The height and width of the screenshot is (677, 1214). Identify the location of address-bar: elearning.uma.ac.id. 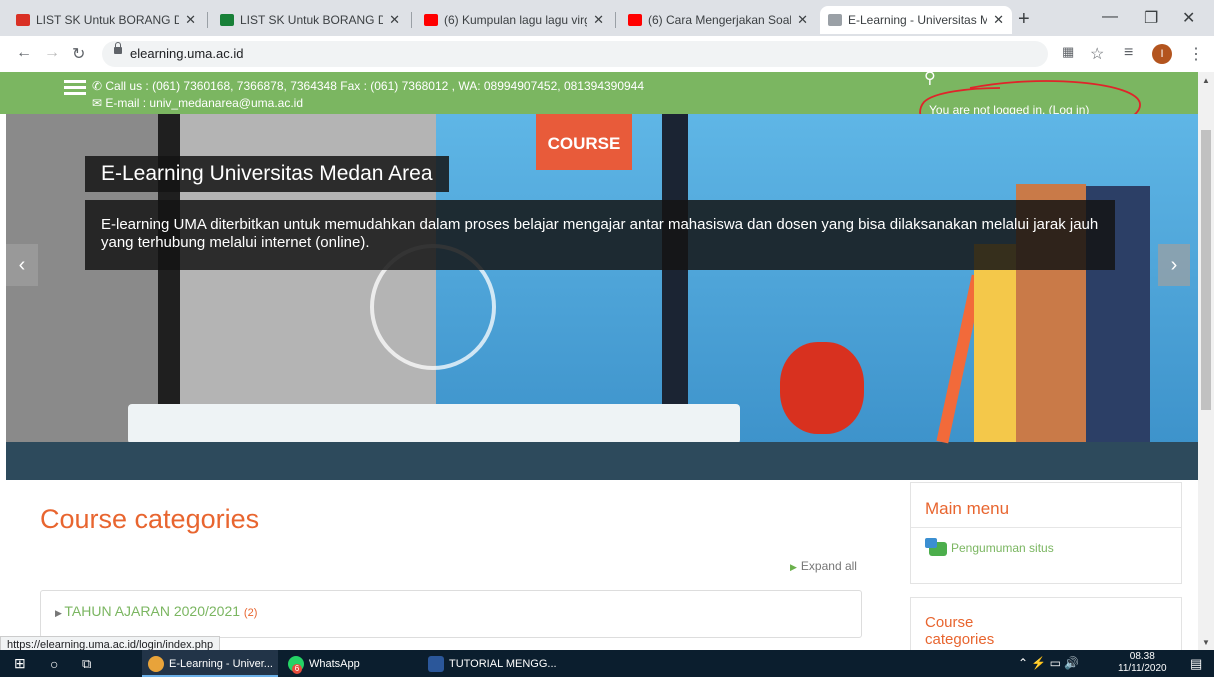
(575, 54).